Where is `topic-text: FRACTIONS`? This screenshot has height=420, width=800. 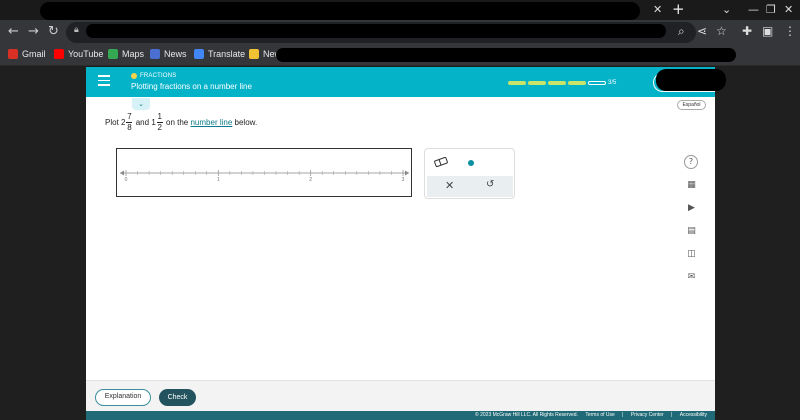
topic-text: FRACTIONS is located at coordinates (158, 76).